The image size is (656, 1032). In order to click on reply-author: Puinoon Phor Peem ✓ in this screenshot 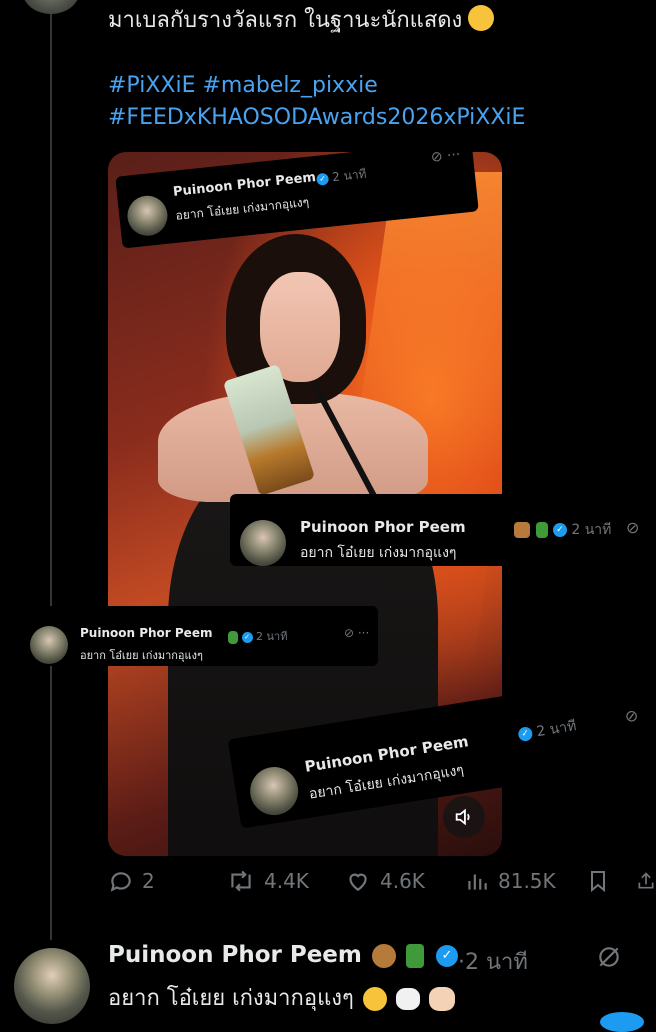, I will do `click(283, 955)`.